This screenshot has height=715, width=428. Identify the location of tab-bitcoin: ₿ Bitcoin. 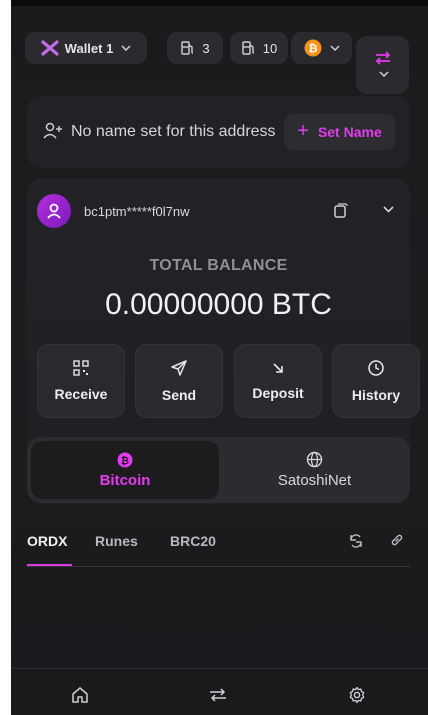
(125, 470).